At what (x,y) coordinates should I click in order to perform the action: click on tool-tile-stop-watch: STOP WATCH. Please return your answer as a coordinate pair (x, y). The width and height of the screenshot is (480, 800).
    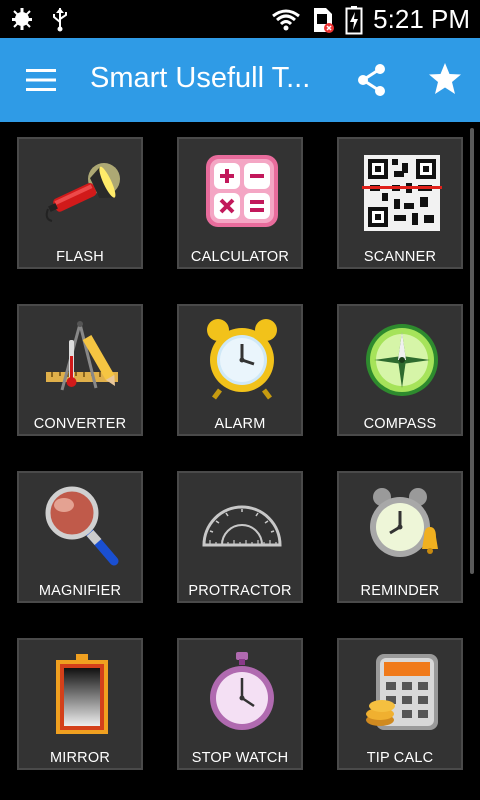
    Looking at the image, I should click on (240, 704).